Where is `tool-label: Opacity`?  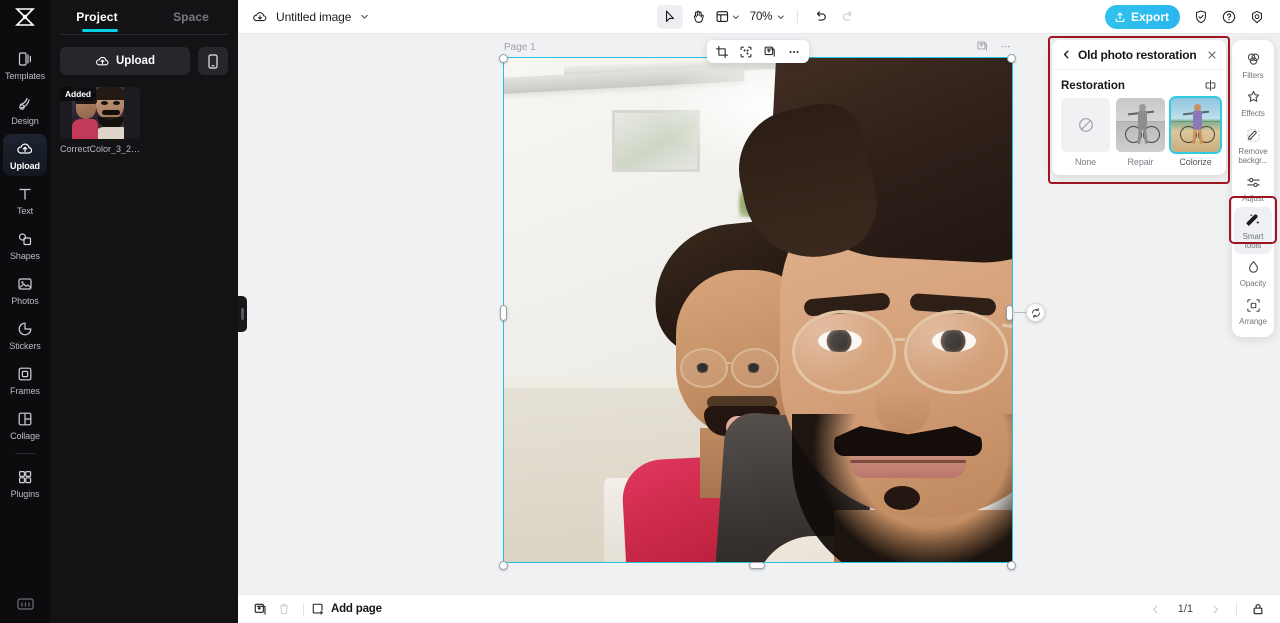 tool-label: Opacity is located at coordinates (1253, 283).